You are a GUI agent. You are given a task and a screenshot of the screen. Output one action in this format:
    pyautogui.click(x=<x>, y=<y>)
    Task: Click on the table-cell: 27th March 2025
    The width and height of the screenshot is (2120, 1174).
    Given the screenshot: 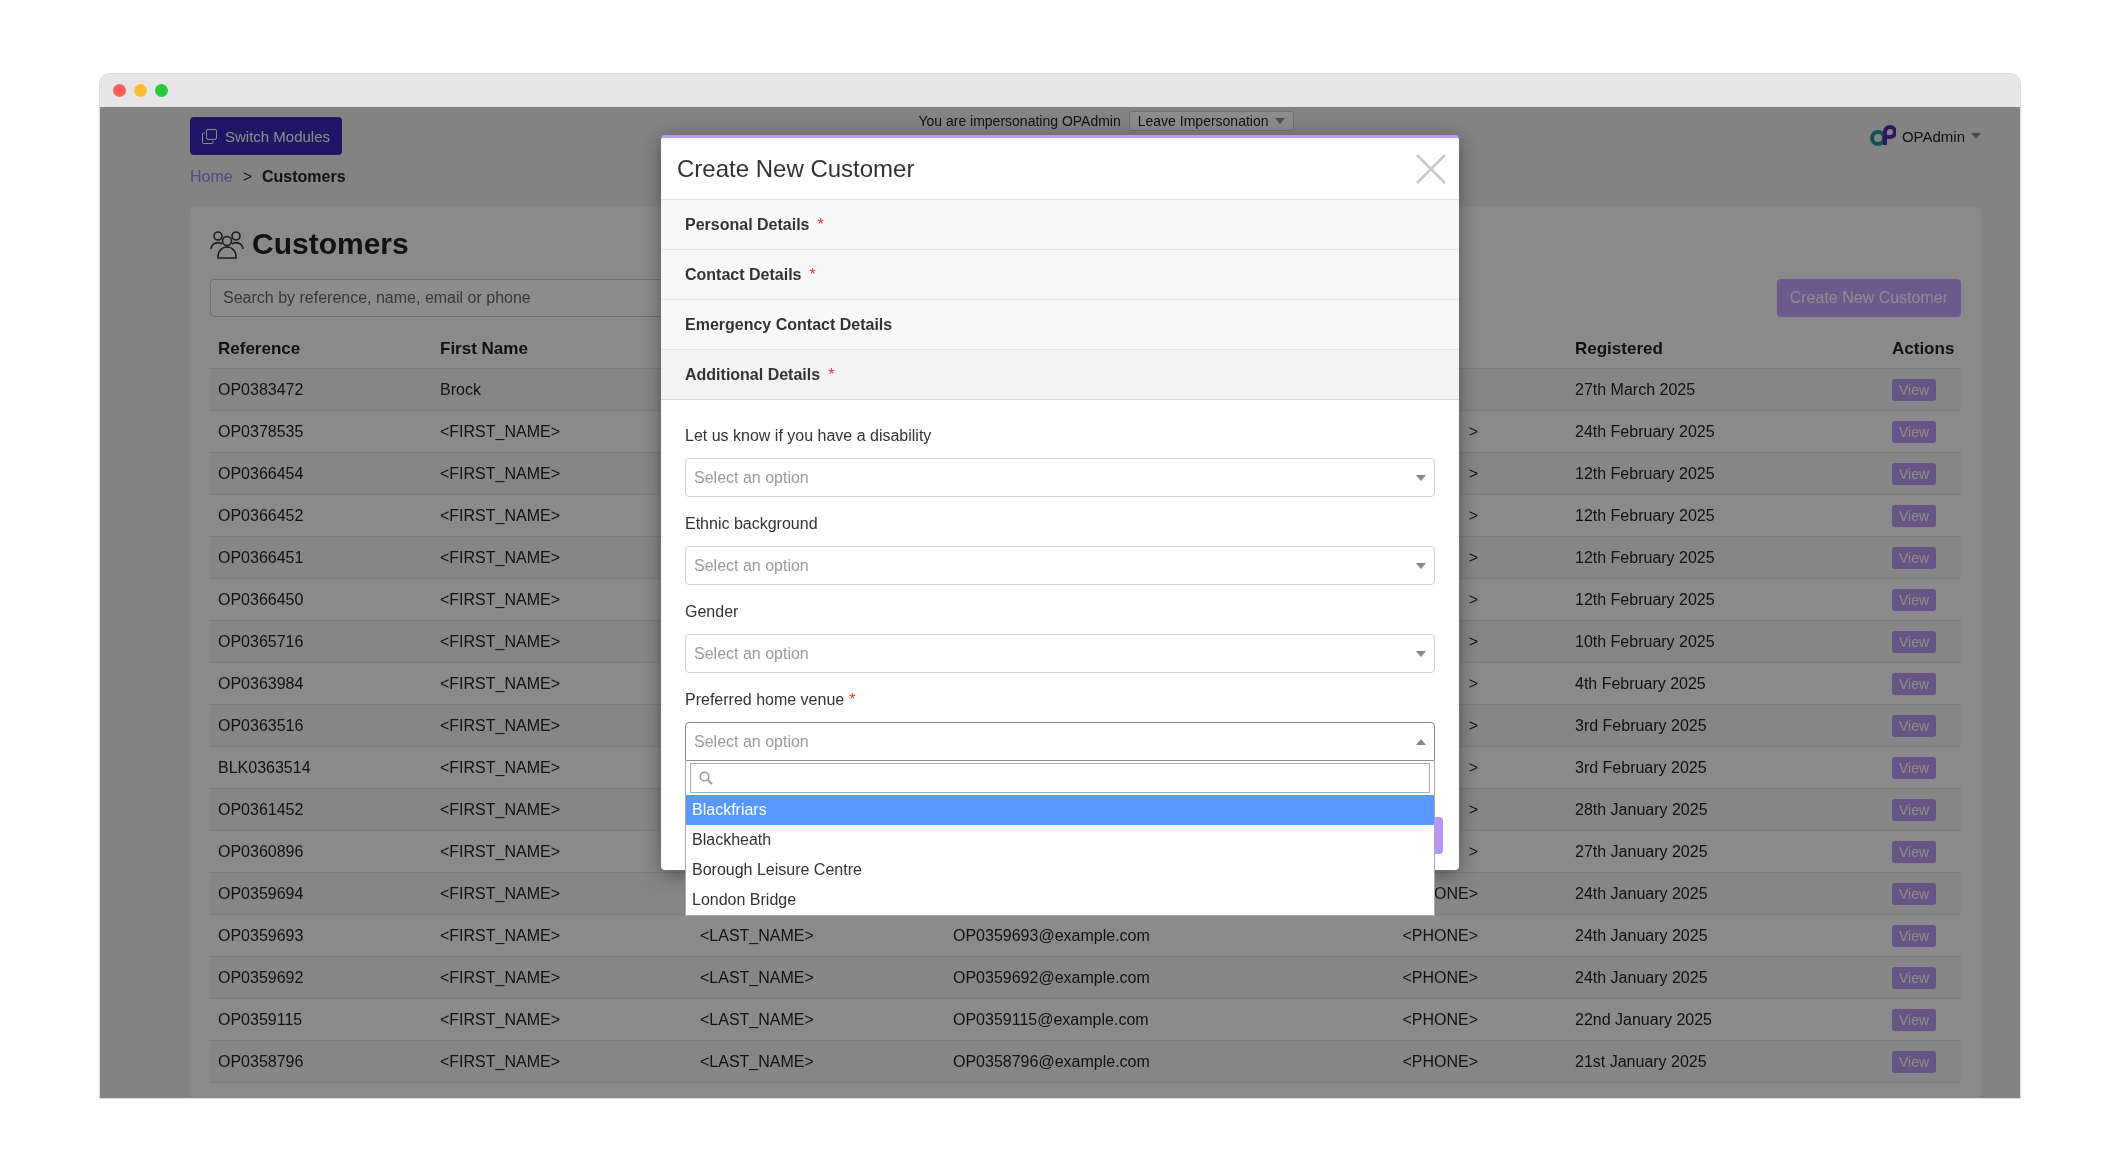 What is the action you would take?
    pyautogui.click(x=1635, y=389)
    